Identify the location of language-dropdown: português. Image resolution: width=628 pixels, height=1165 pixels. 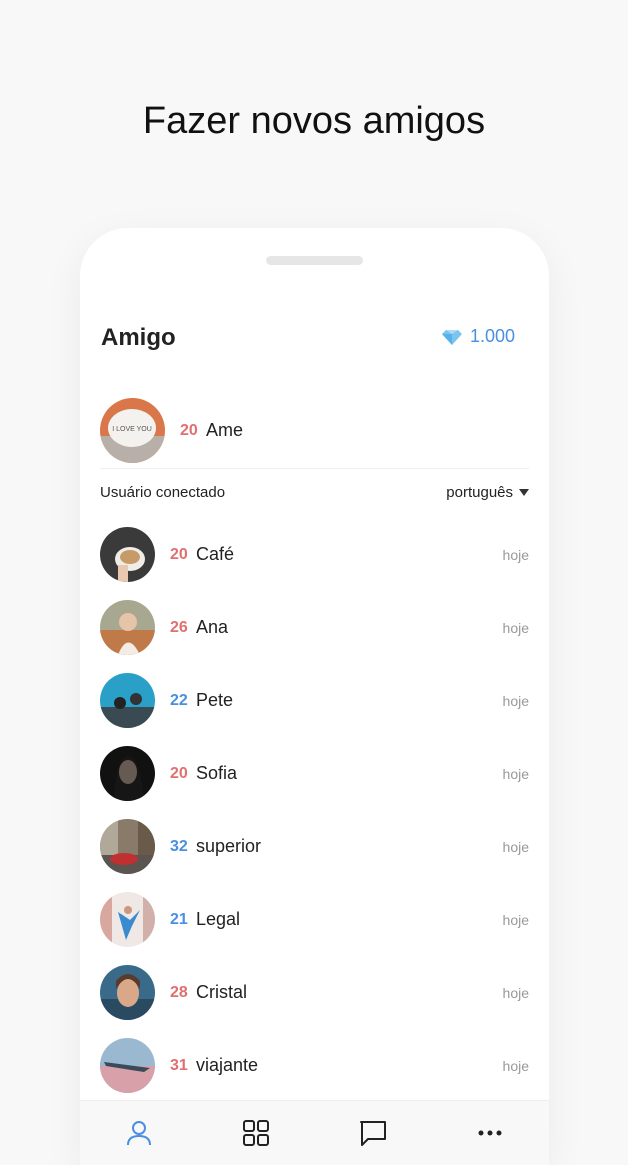
(487, 492).